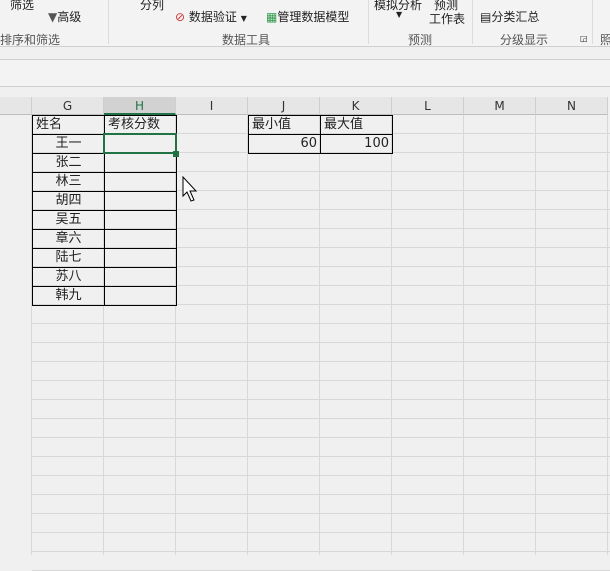  Describe the element at coordinates (68, 258) in the screenshot. I see `name-cell: 陆七` at that location.